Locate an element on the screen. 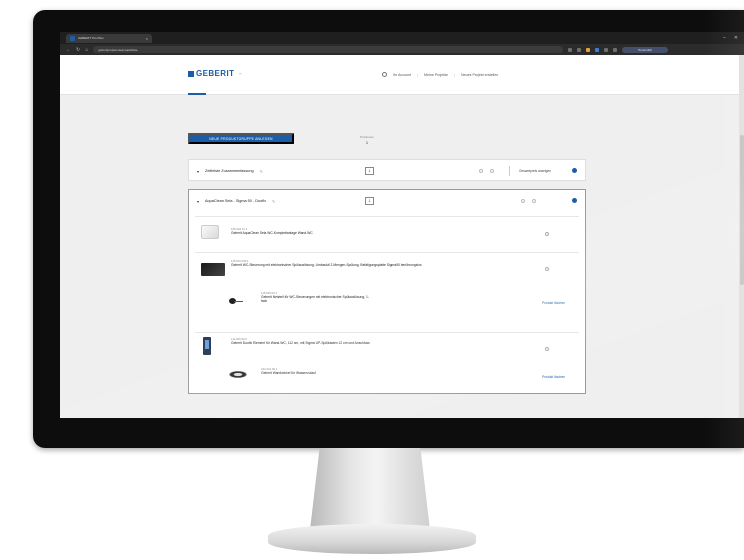 The image size is (744, 560). logo-mark-icon is located at coordinates (191, 73).